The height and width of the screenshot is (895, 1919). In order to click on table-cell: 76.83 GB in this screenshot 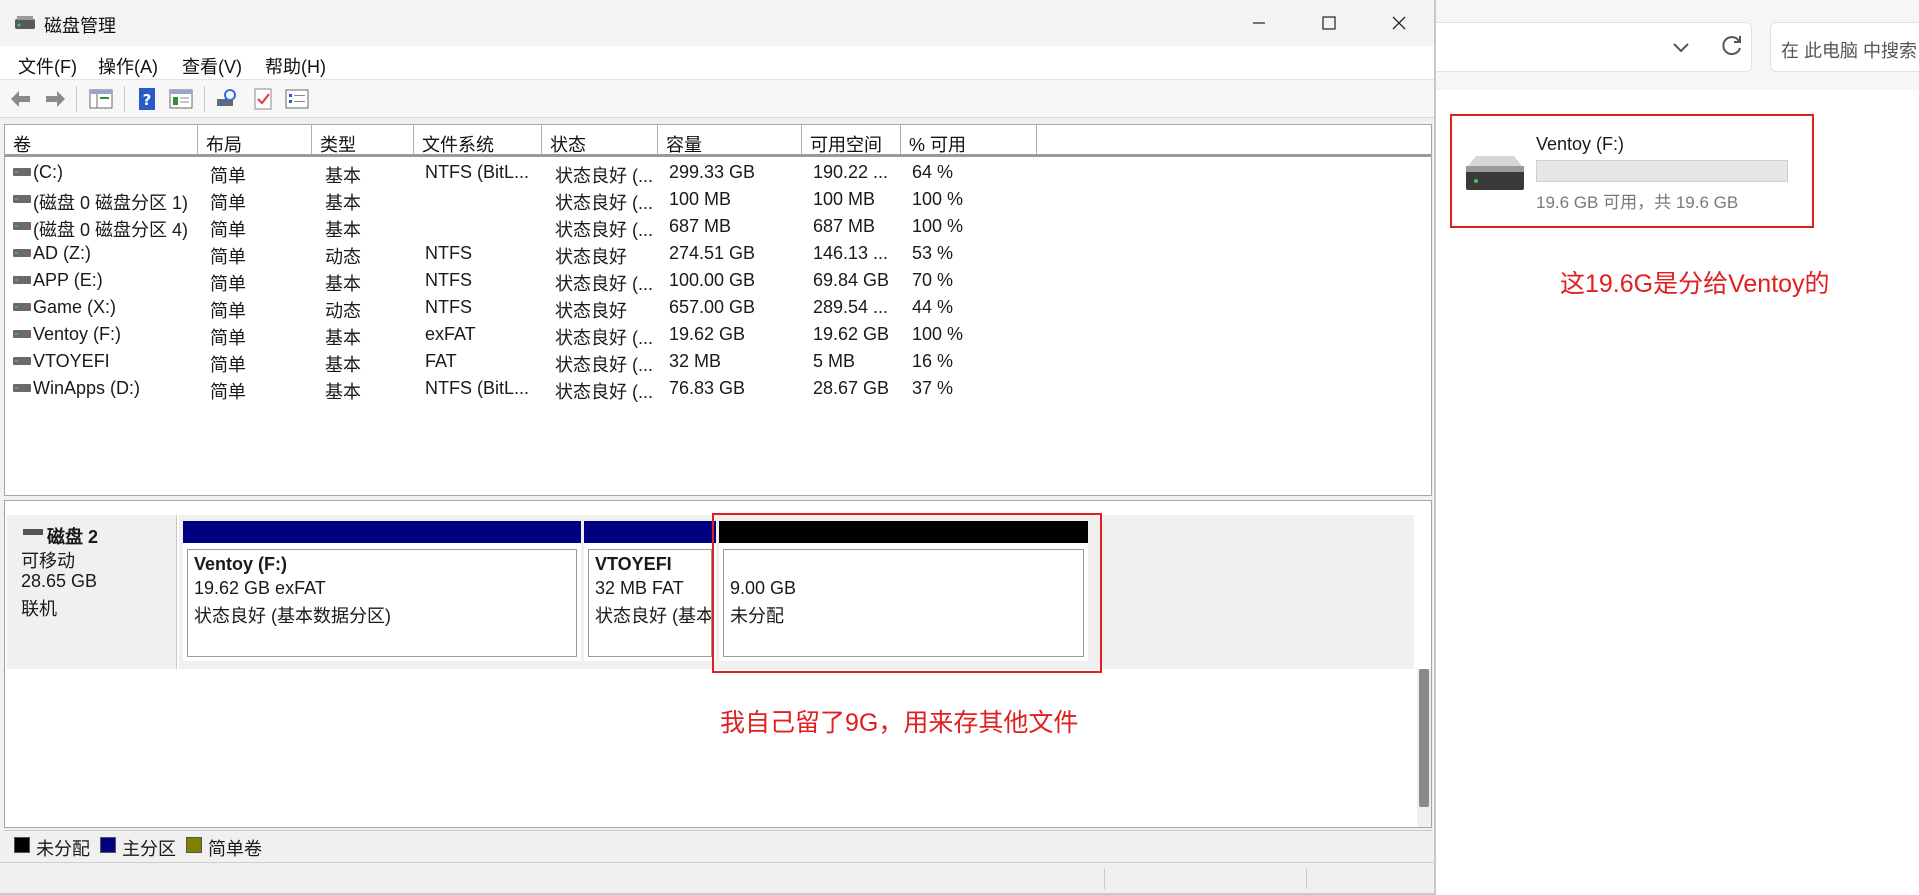, I will do `click(707, 388)`.